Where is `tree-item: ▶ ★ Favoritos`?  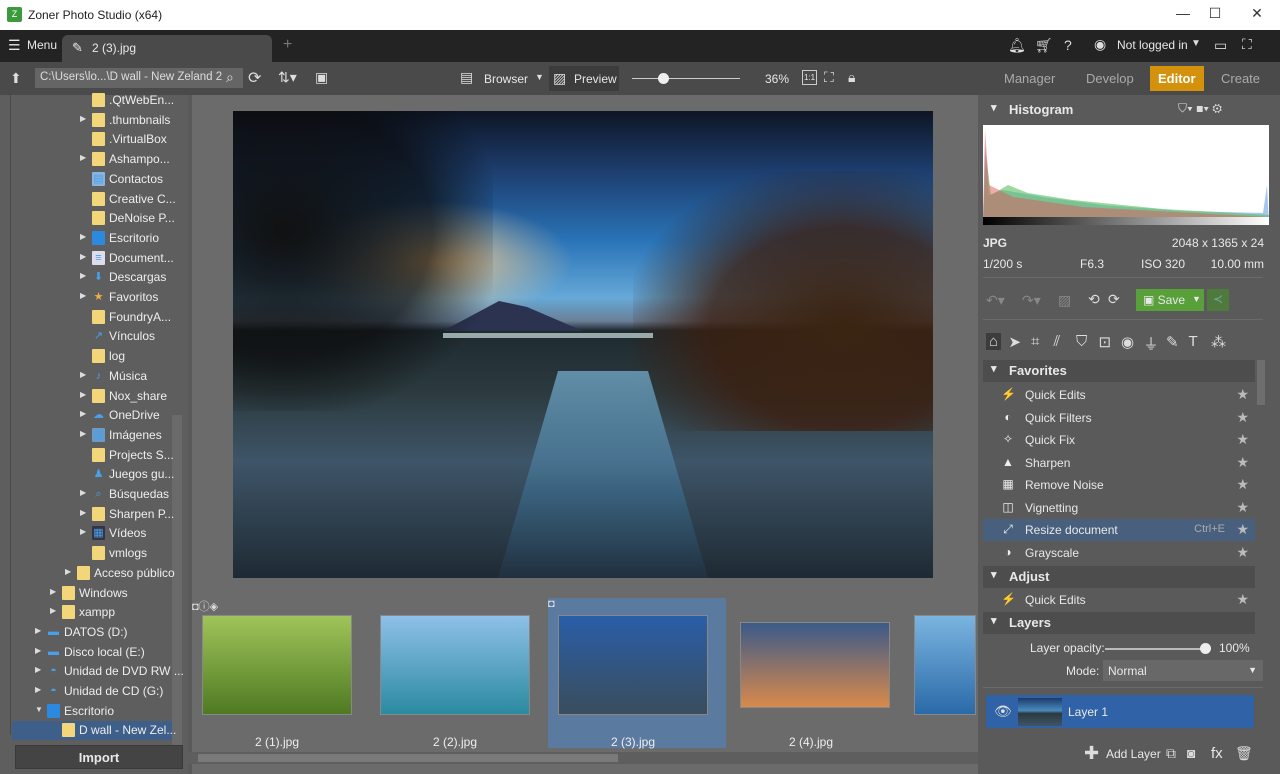 tree-item: ▶ ★ Favoritos is located at coordinates (86, 297).